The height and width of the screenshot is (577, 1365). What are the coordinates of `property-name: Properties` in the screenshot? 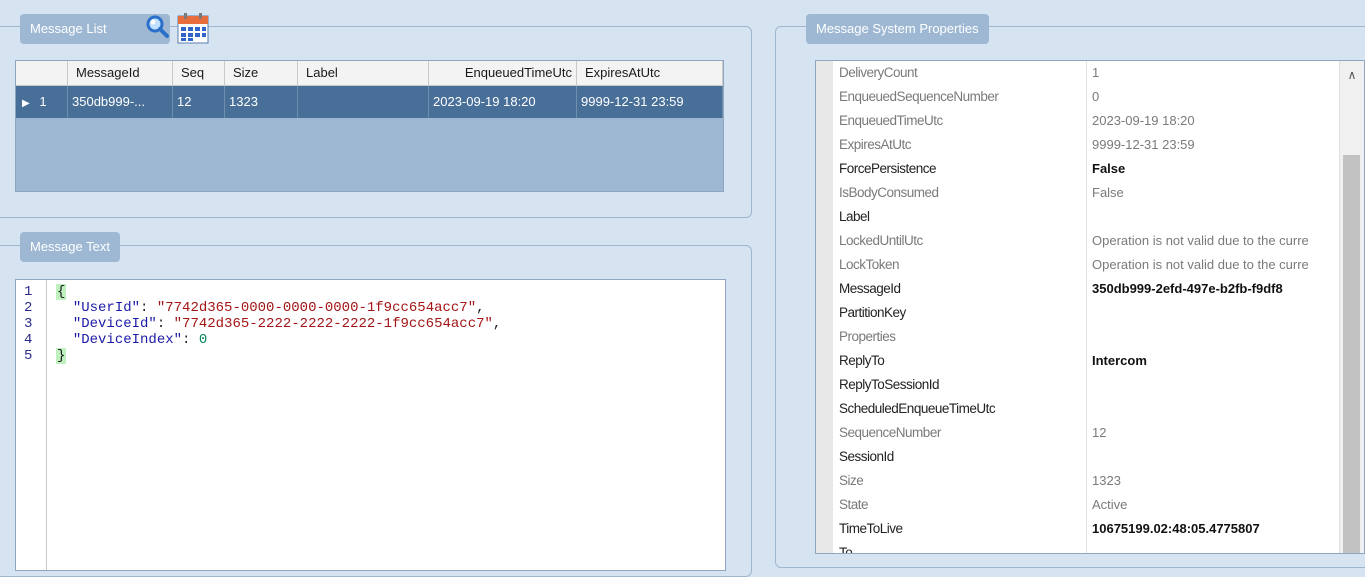 It's located at (867, 336).